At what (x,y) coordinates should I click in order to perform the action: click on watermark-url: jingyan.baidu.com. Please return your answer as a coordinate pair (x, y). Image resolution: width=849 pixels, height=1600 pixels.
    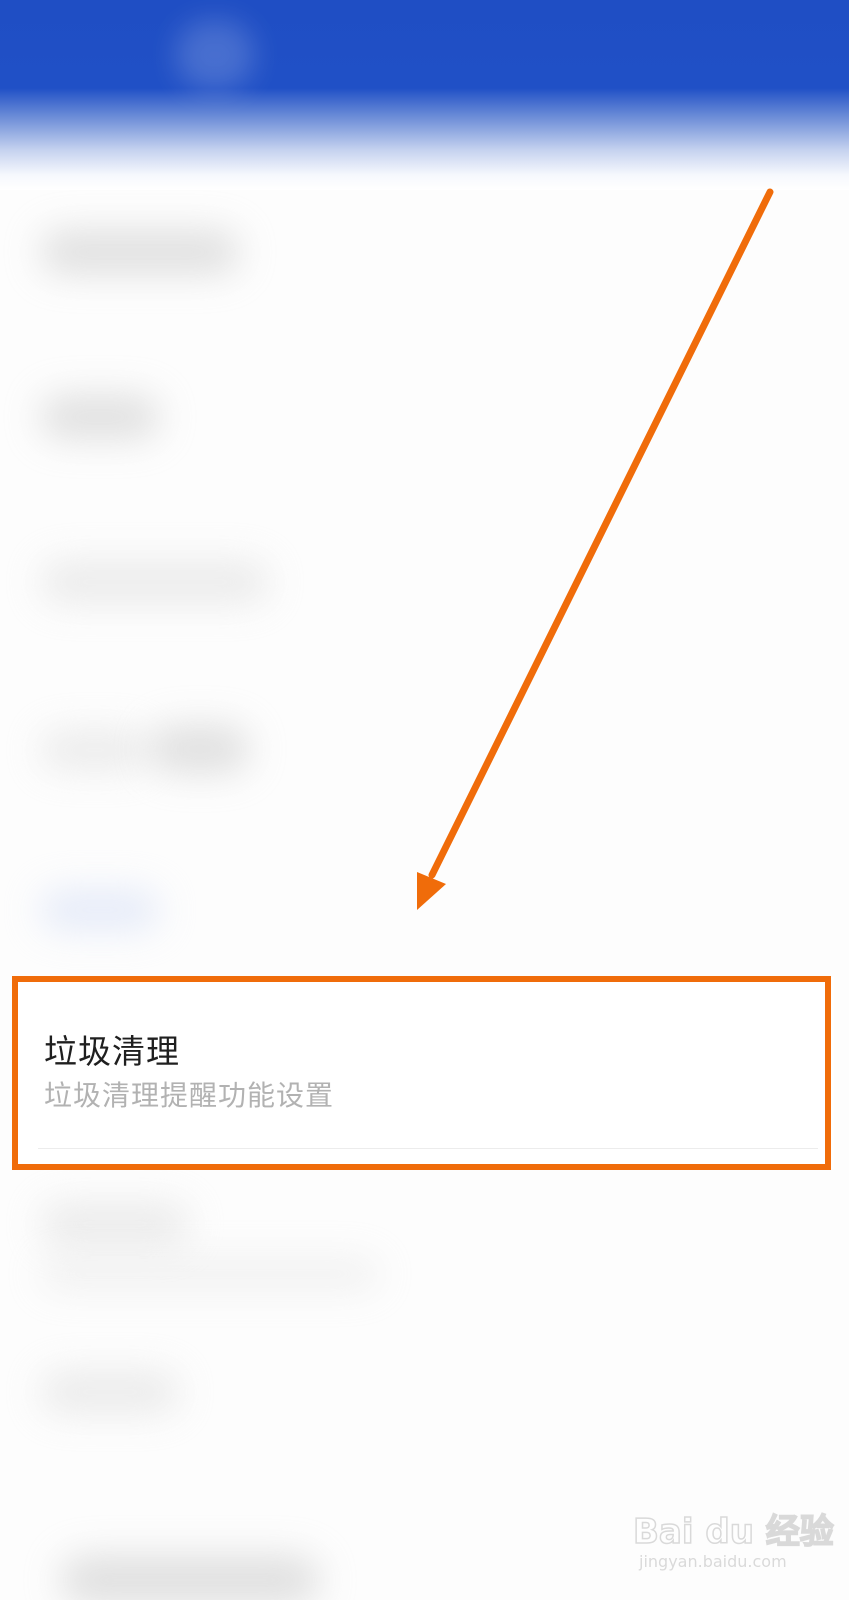
    Looking at the image, I should click on (713, 1561).